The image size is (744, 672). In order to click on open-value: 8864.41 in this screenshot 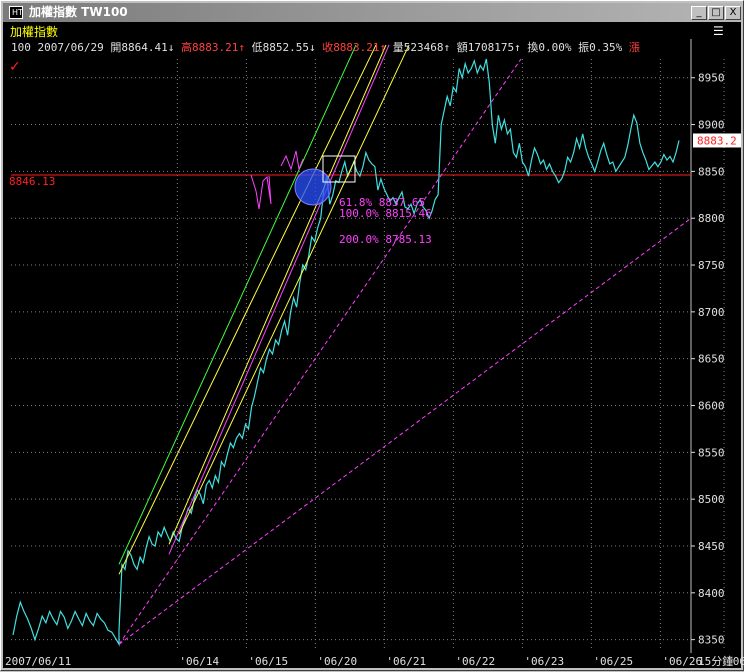, I will do `click(144, 47)`.